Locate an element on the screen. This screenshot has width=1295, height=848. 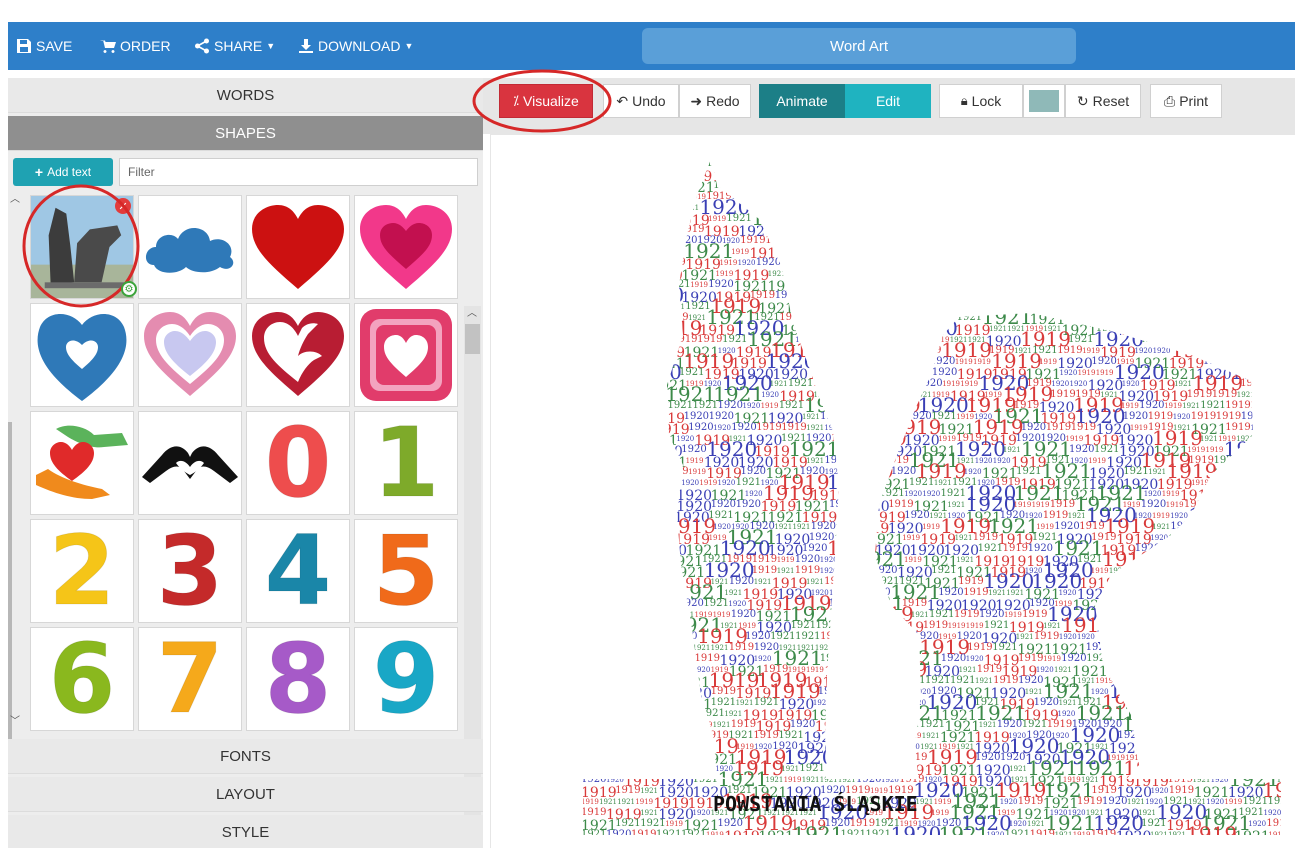
reset-icon: ↻ is located at coordinates (1082, 100).